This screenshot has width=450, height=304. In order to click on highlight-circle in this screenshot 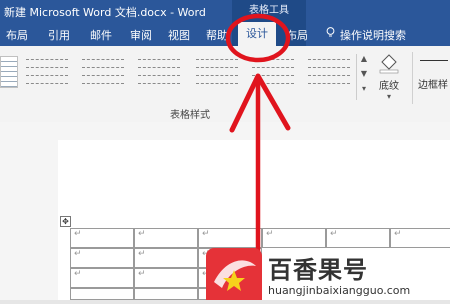, I will do `click(258, 38)`.